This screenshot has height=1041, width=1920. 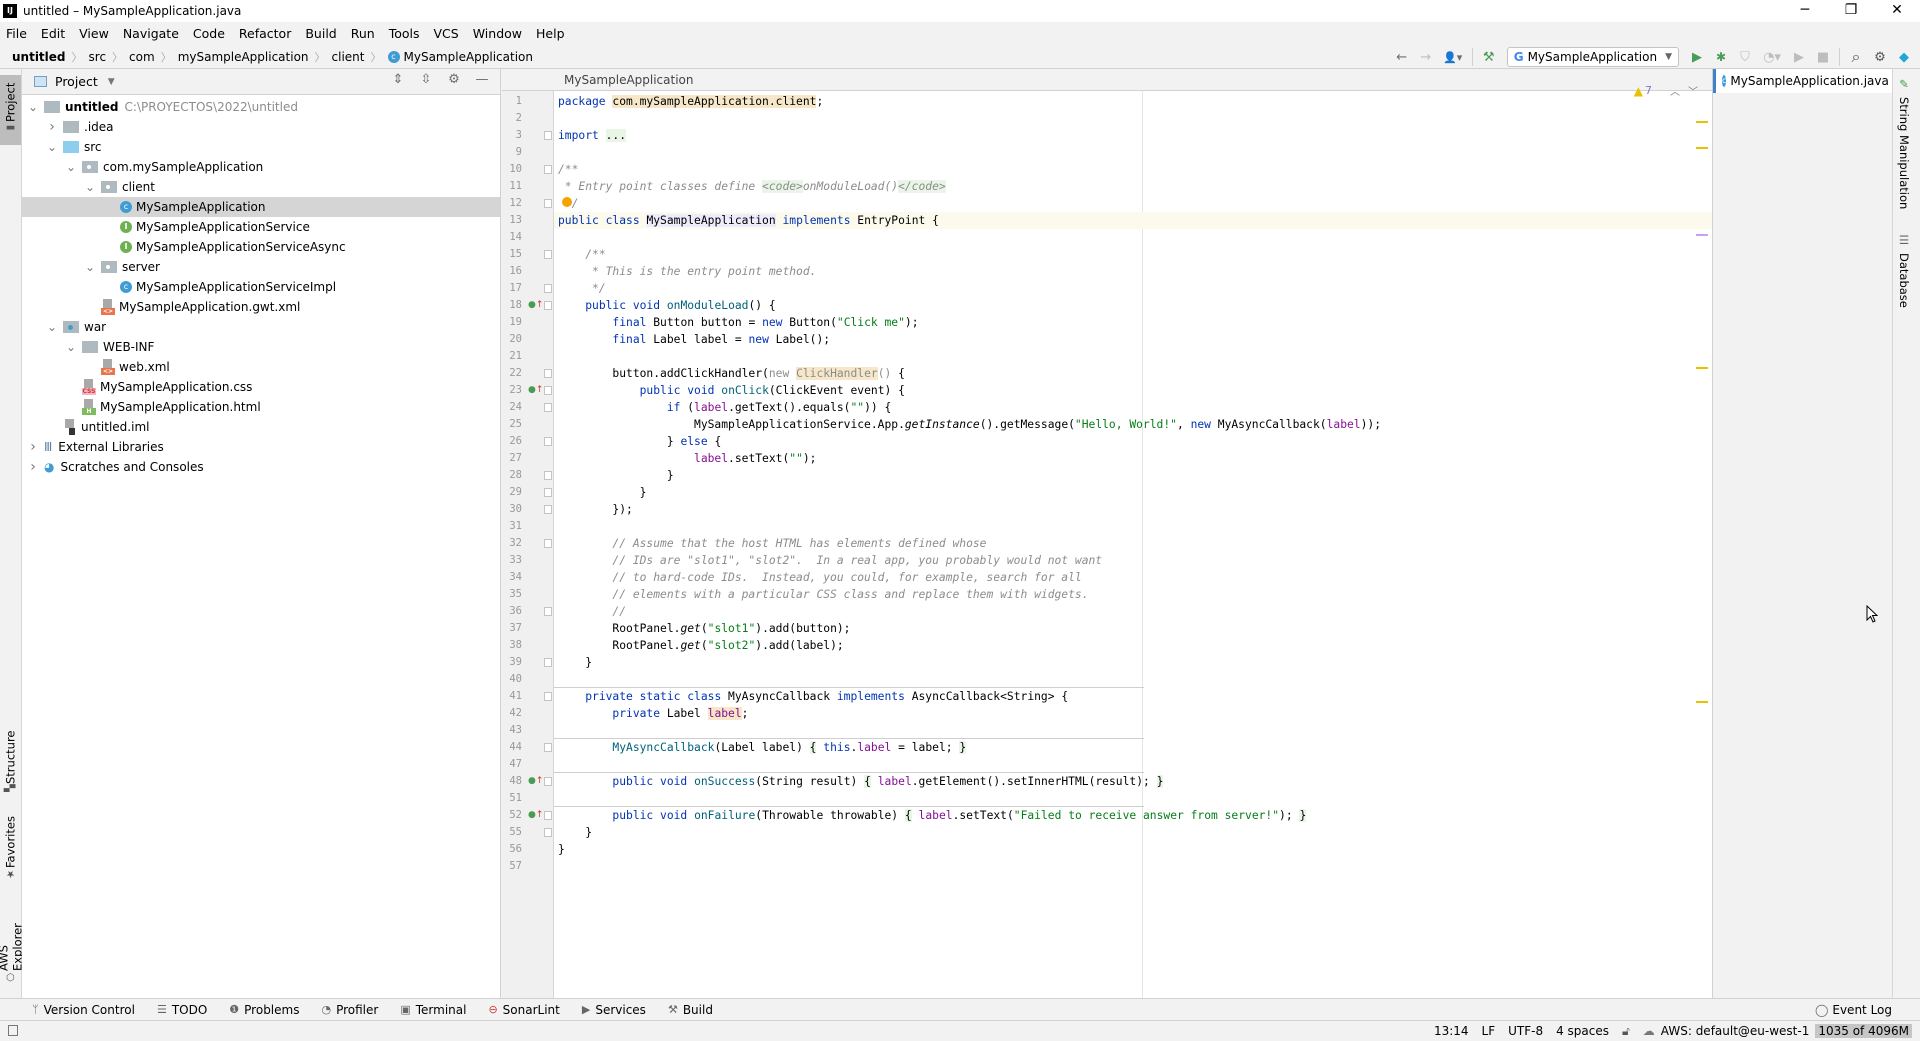 I want to click on line-number: 13, so click(x=512, y=220).